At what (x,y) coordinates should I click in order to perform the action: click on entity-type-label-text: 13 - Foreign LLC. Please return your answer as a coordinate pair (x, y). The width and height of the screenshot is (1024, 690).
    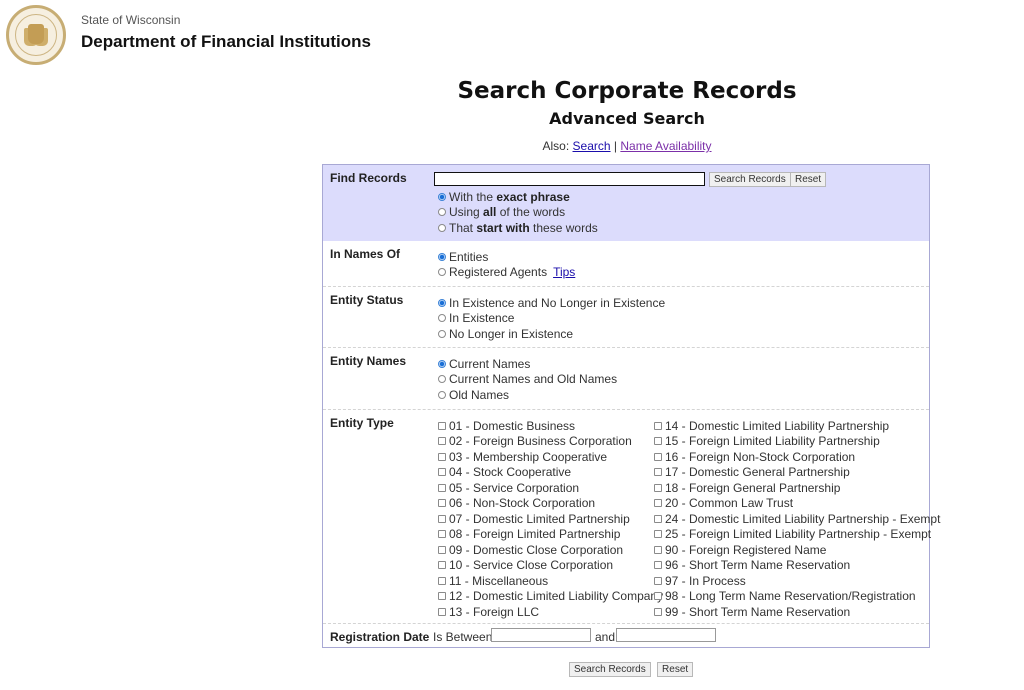
    Looking at the image, I should click on (494, 611).